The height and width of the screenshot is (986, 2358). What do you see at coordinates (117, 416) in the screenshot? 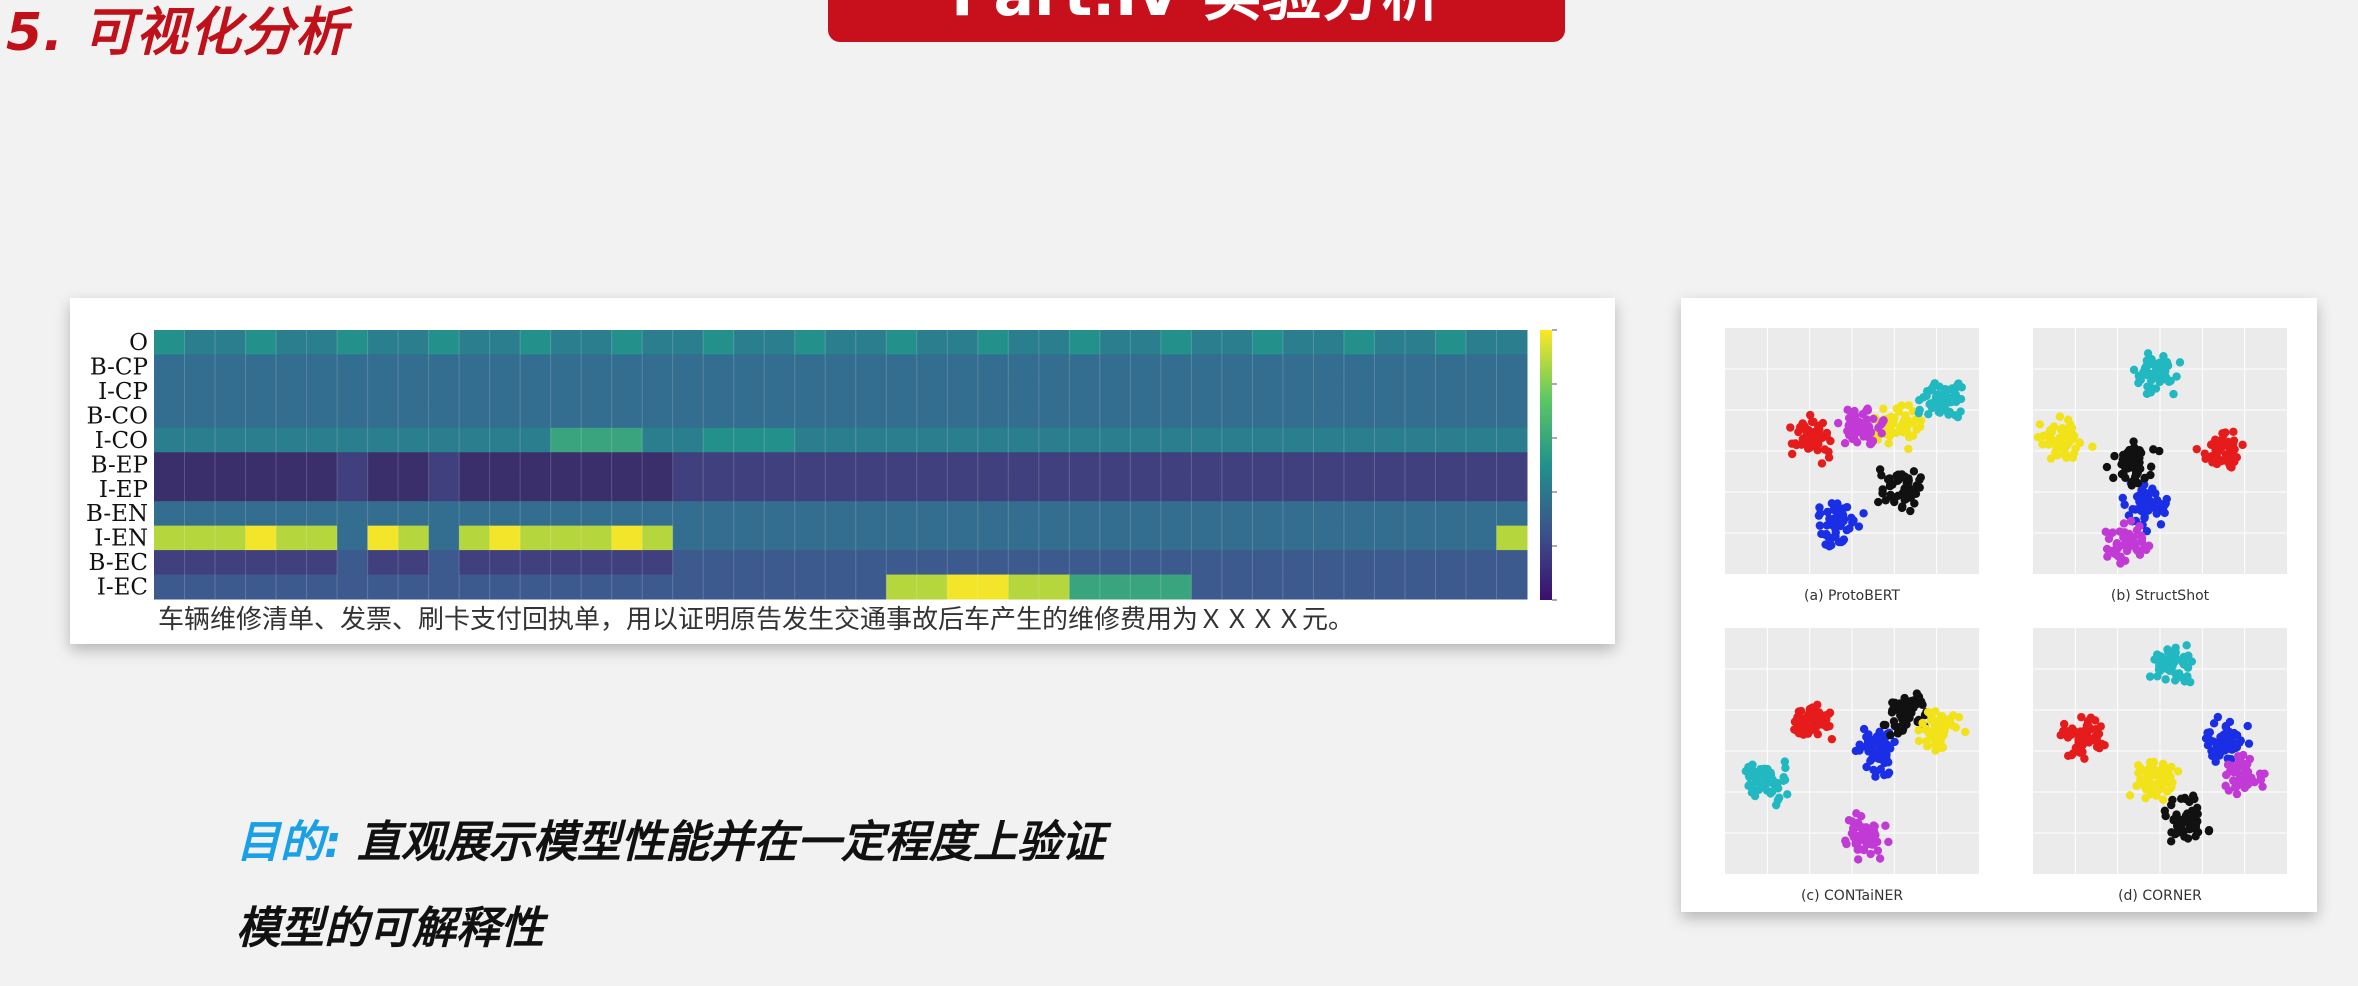
I see `heatmap-row-label: B-CO` at bounding box center [117, 416].